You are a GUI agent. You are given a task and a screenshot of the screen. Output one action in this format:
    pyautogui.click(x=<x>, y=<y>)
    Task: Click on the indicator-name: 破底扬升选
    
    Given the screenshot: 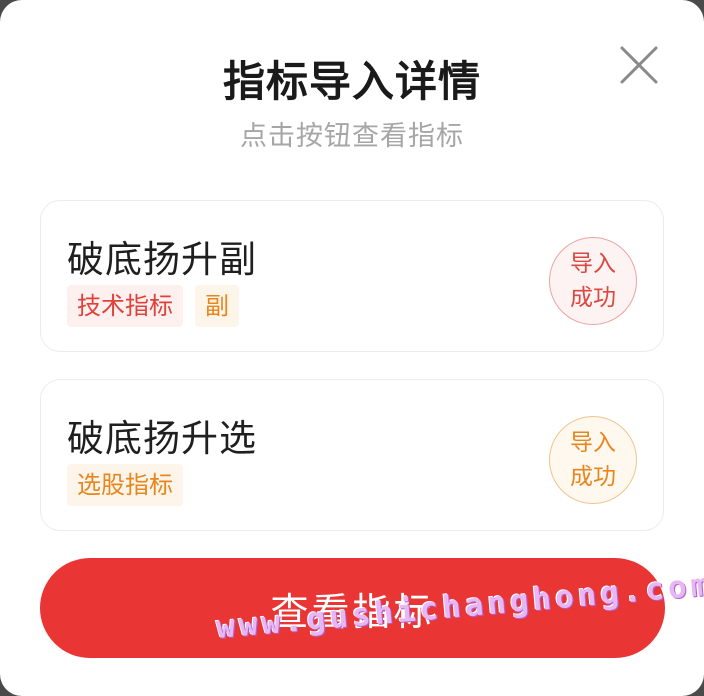 What is the action you would take?
    pyautogui.click(x=162, y=438)
    